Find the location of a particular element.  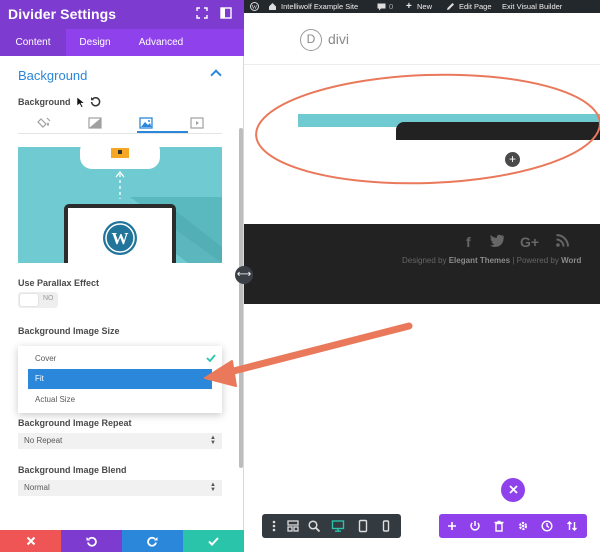

history-icon is located at coordinates (547, 526).